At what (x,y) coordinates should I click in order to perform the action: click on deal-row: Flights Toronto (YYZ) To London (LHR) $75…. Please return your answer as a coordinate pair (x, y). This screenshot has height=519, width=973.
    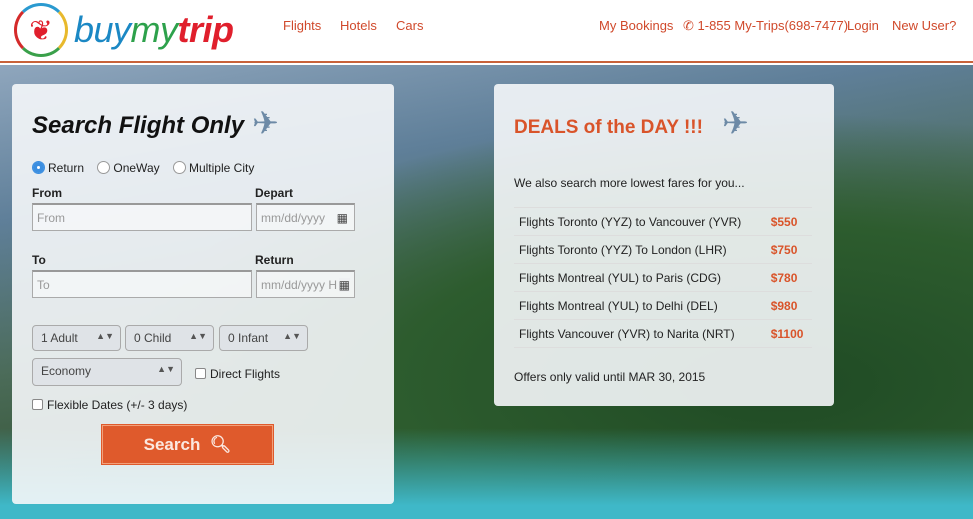
    Looking at the image, I should click on (663, 249).